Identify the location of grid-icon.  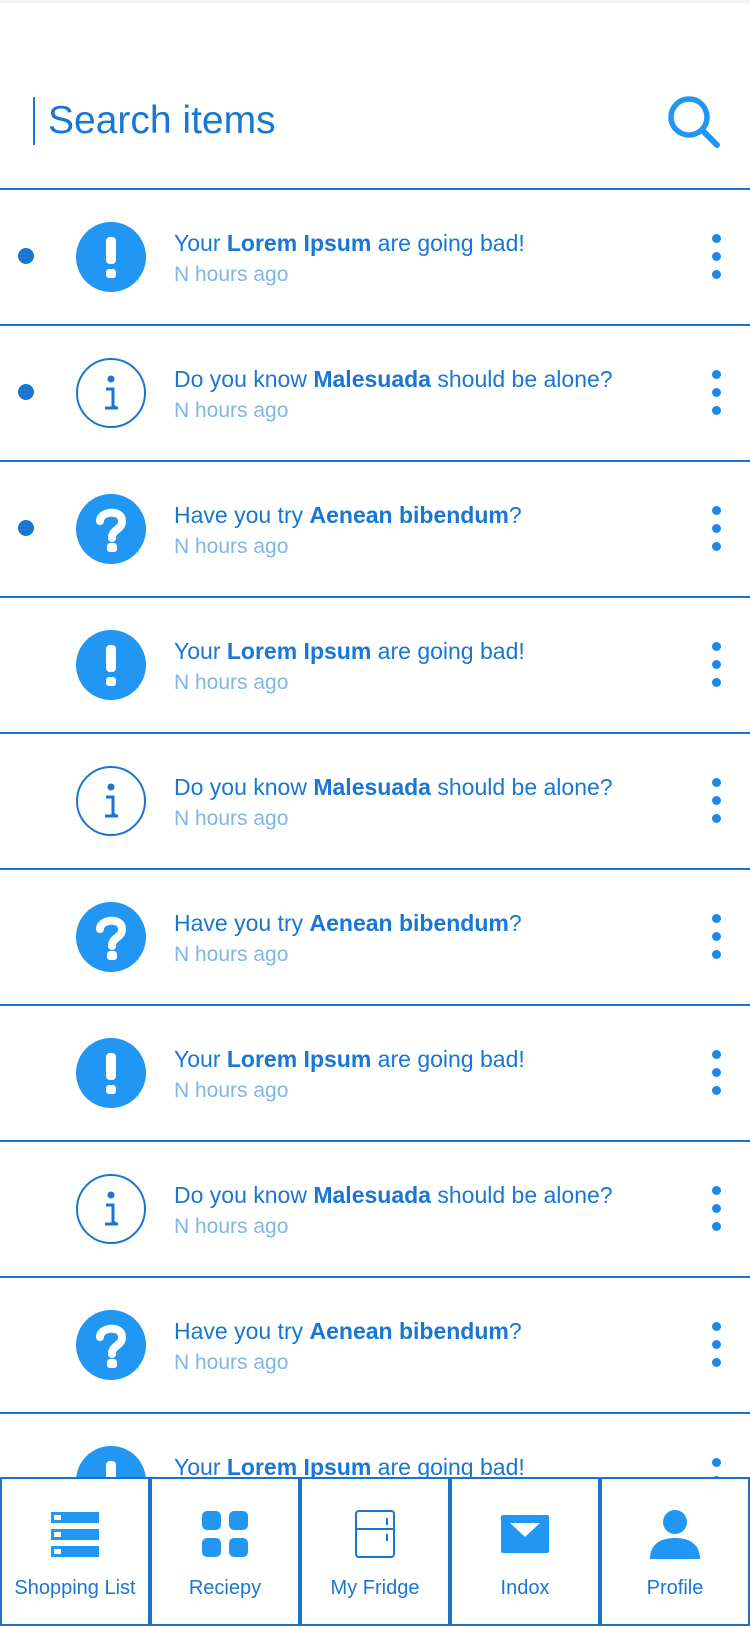
(225, 1534).